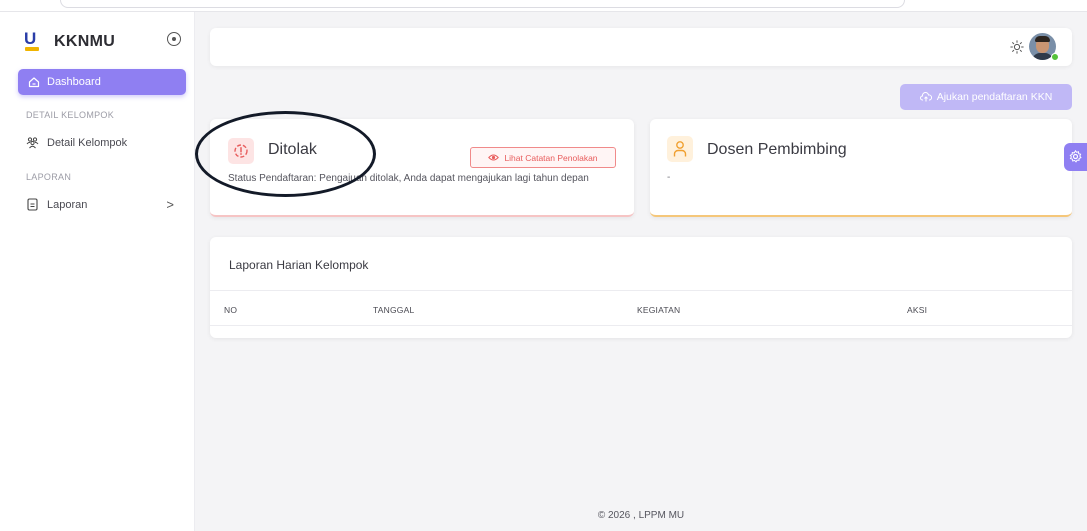 The image size is (1087, 531). Describe the element at coordinates (67, 204) in the screenshot. I see `sidebar-item-label: Laporan` at that location.